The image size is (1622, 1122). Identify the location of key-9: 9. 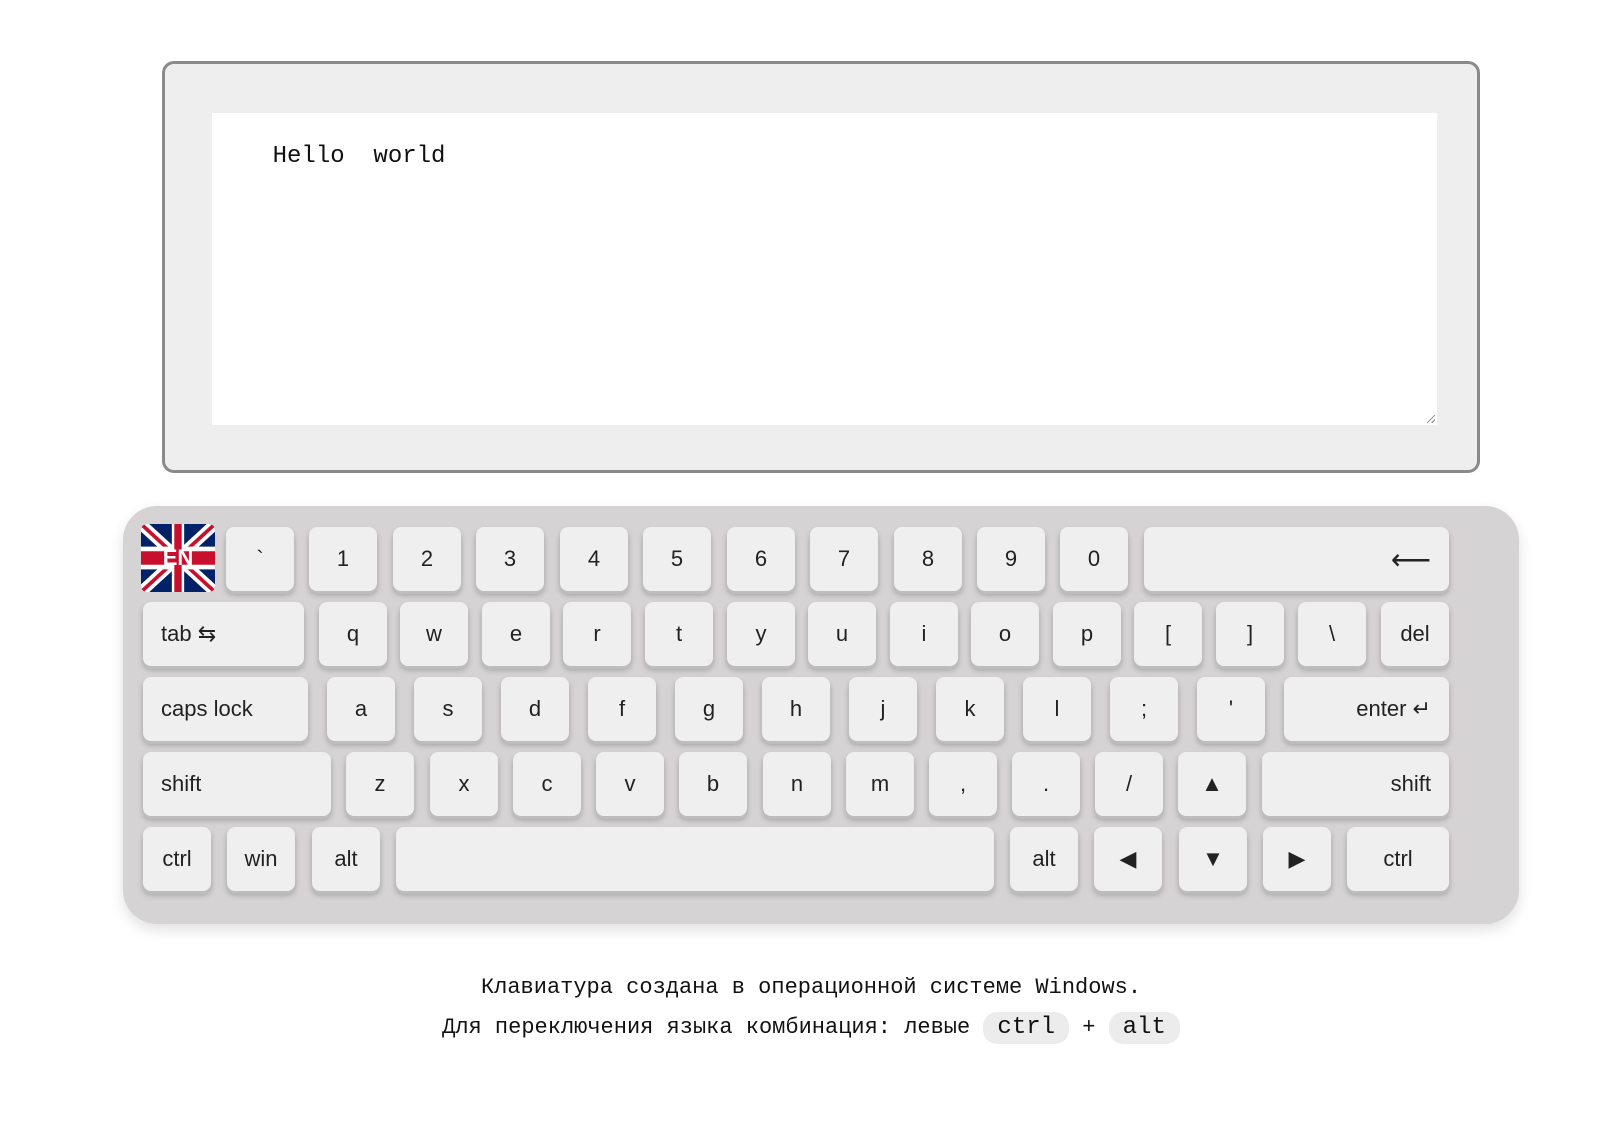
(1011, 559).